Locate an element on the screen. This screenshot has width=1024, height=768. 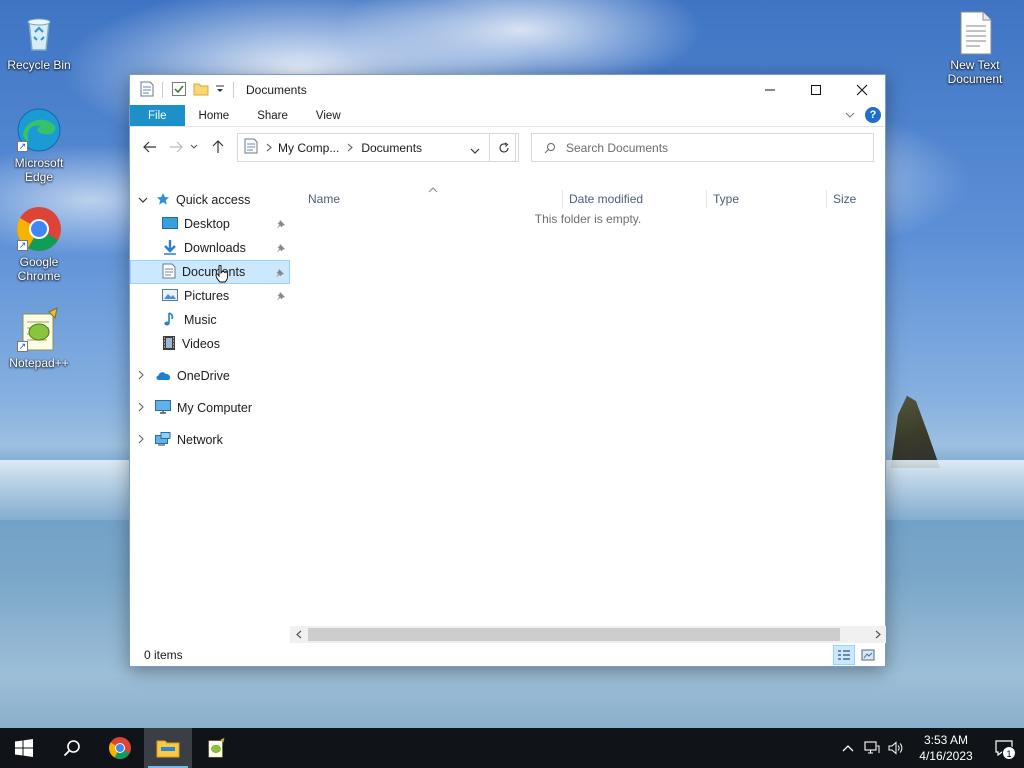
show-hidden-icons-button is located at coordinates (848, 748).